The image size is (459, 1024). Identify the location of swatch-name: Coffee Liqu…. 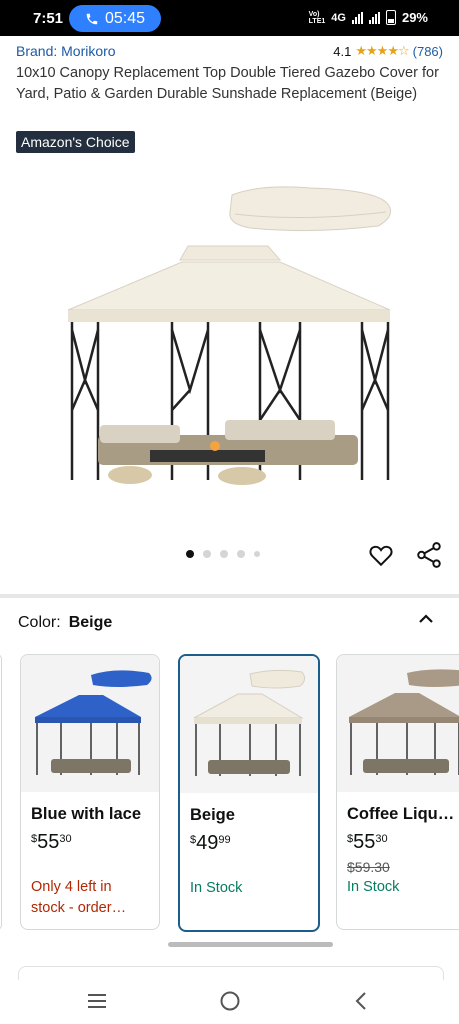
(401, 814).